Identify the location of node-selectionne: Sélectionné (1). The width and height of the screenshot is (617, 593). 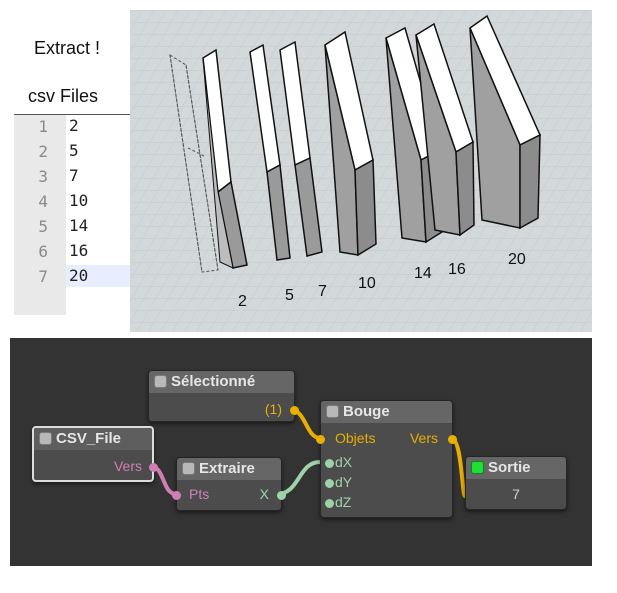
(223, 396).